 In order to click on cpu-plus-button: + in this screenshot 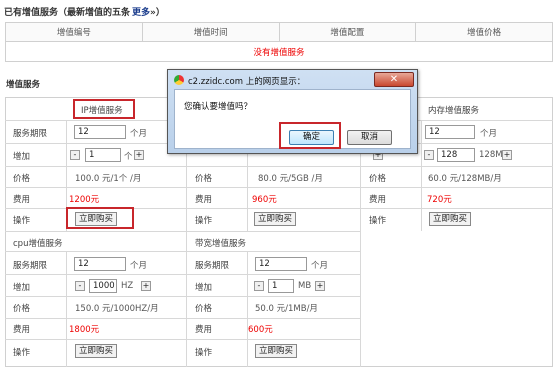, I will do `click(146, 286)`.